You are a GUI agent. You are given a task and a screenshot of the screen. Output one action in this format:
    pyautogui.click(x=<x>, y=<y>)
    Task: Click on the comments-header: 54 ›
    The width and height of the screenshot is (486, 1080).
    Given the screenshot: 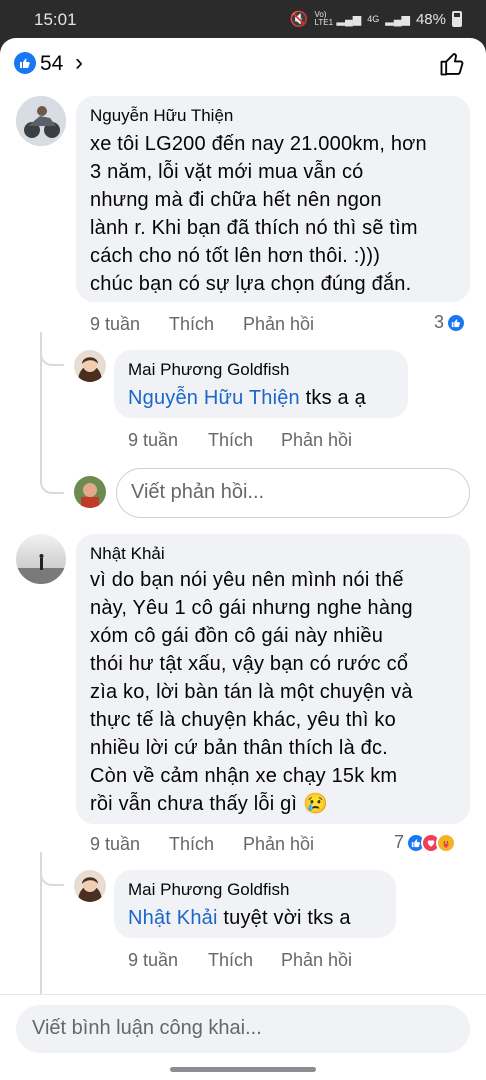 What is the action you would take?
    pyautogui.click(x=243, y=64)
    